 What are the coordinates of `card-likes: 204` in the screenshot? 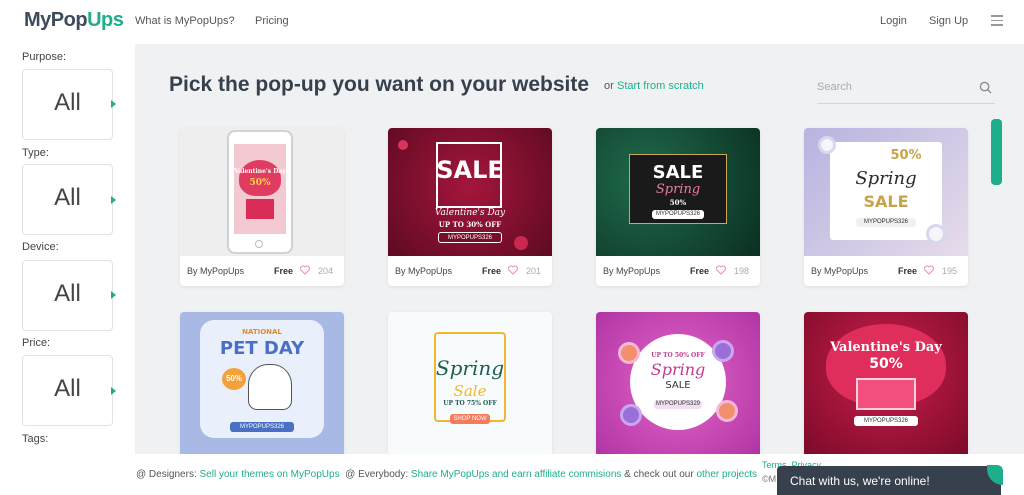 It's located at (326, 271).